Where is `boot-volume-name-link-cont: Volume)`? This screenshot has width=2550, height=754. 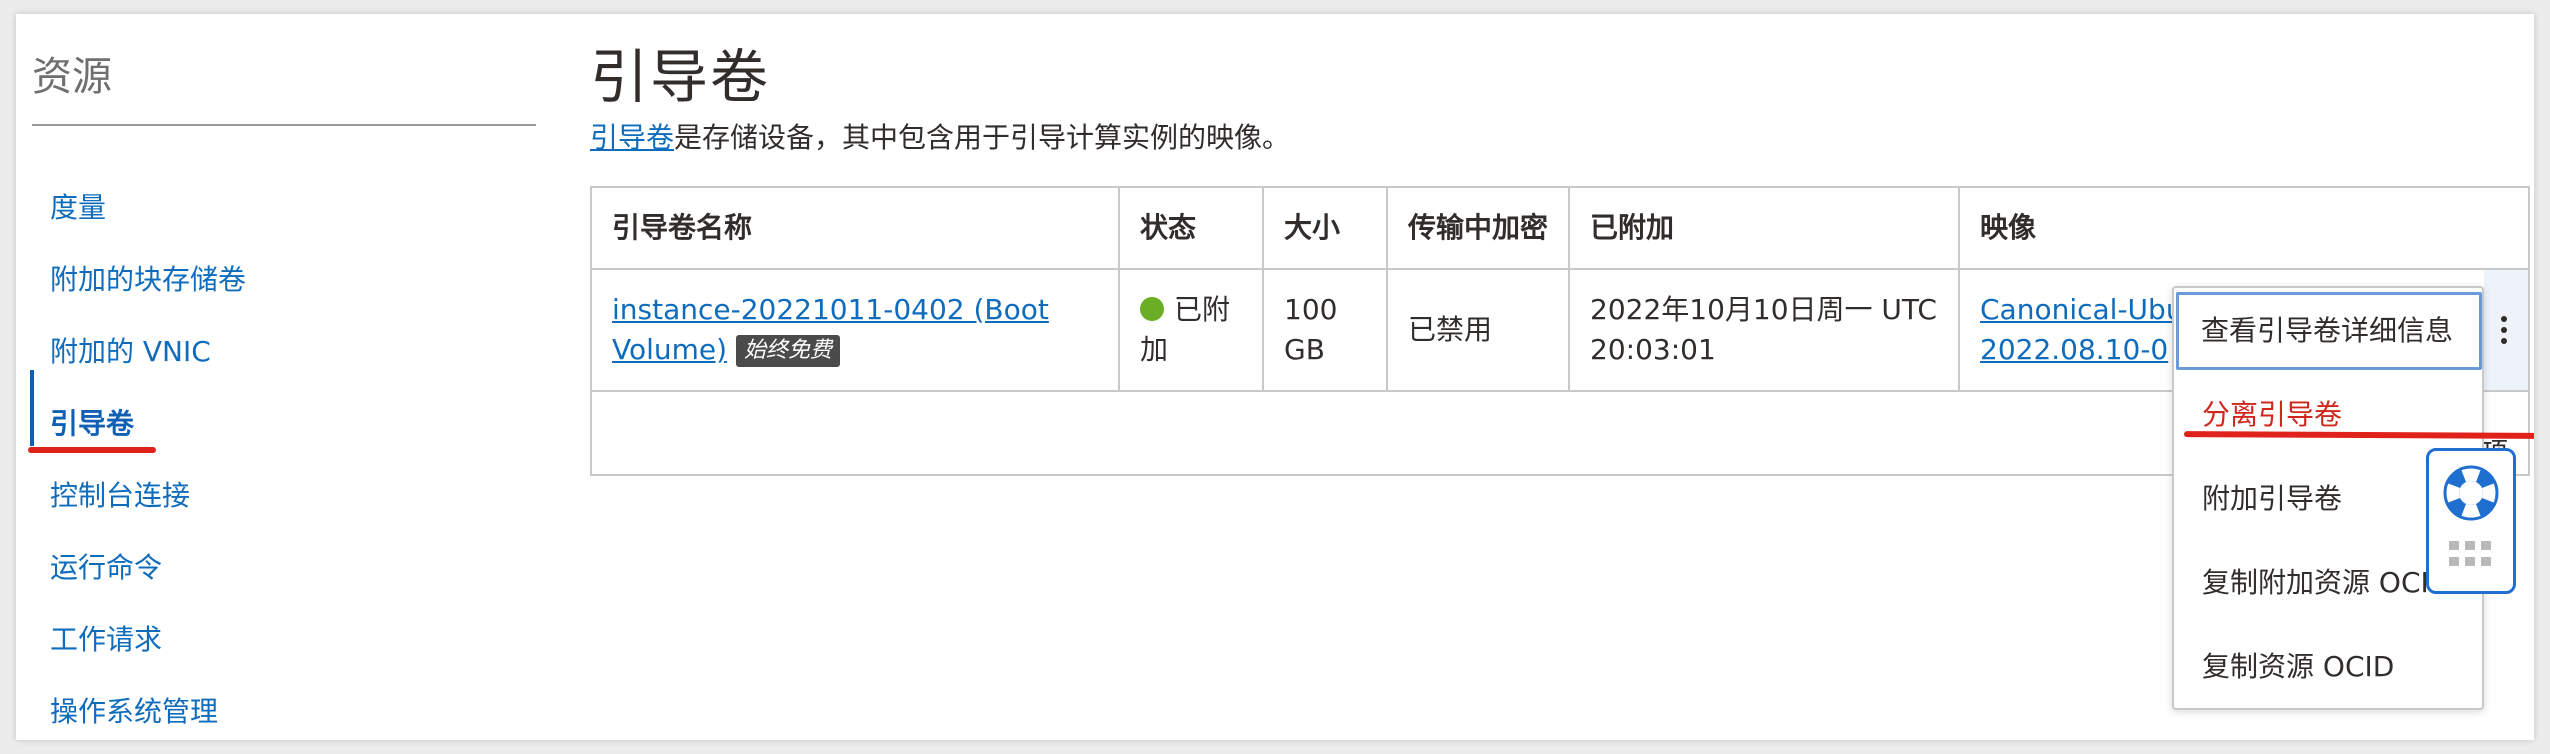
boot-volume-name-link-cont: Volume) is located at coordinates (669, 349).